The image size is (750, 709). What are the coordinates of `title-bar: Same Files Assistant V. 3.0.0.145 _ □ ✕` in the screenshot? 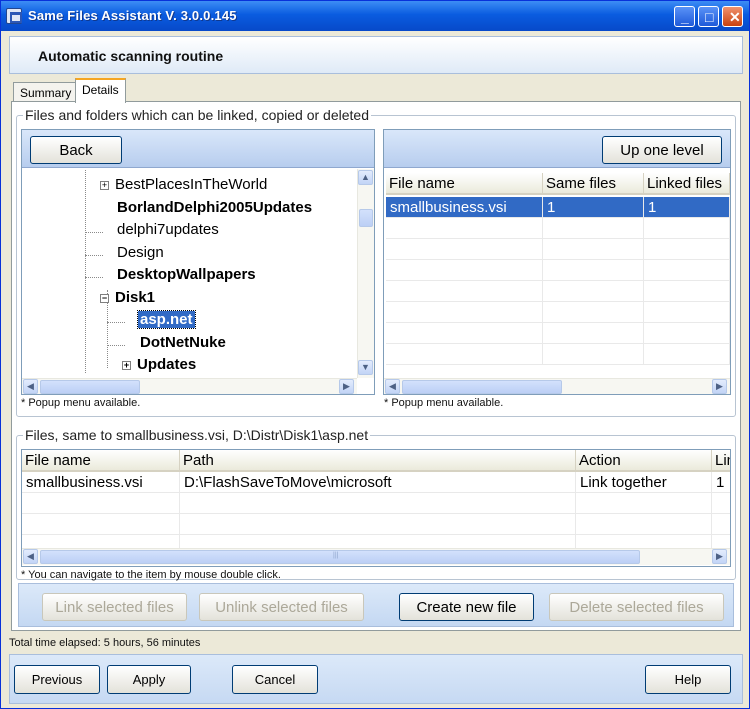 It's located at (375, 16).